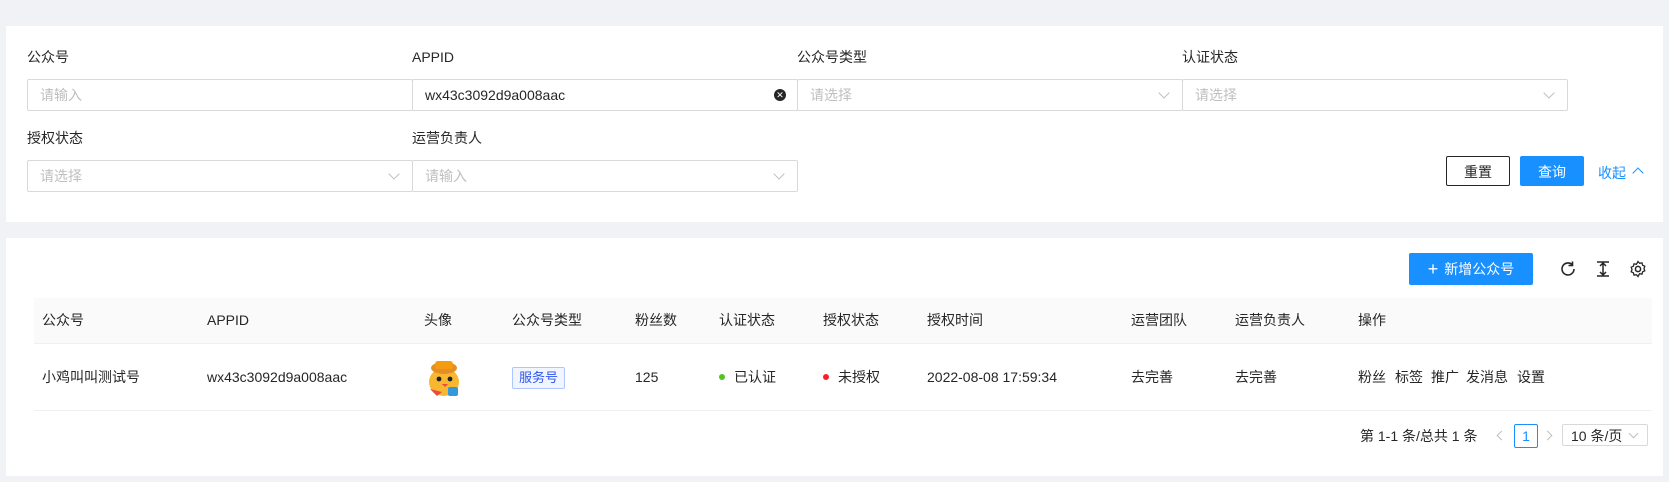 This screenshot has width=1669, height=482. I want to click on account-type-filter-label: 公众号类型, so click(832, 57).